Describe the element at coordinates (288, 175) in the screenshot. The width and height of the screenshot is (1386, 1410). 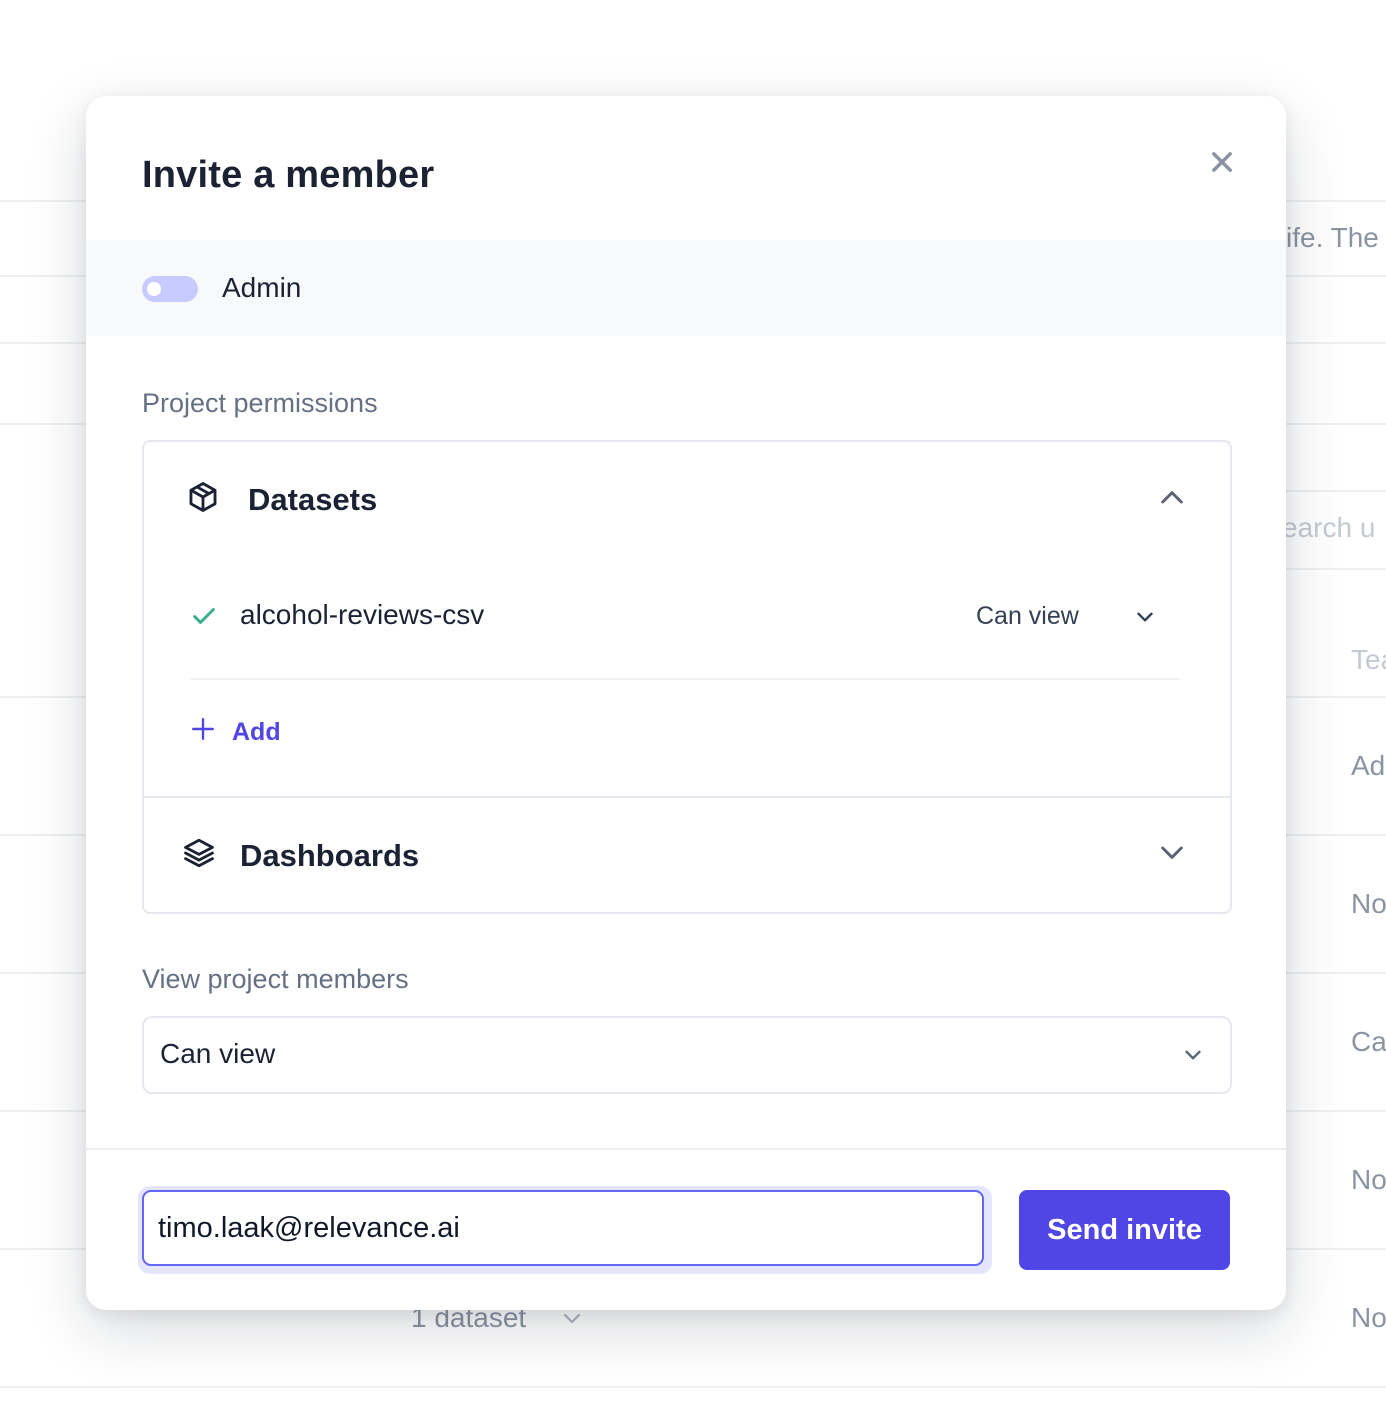
I see `modal-title: Invite a member` at that location.